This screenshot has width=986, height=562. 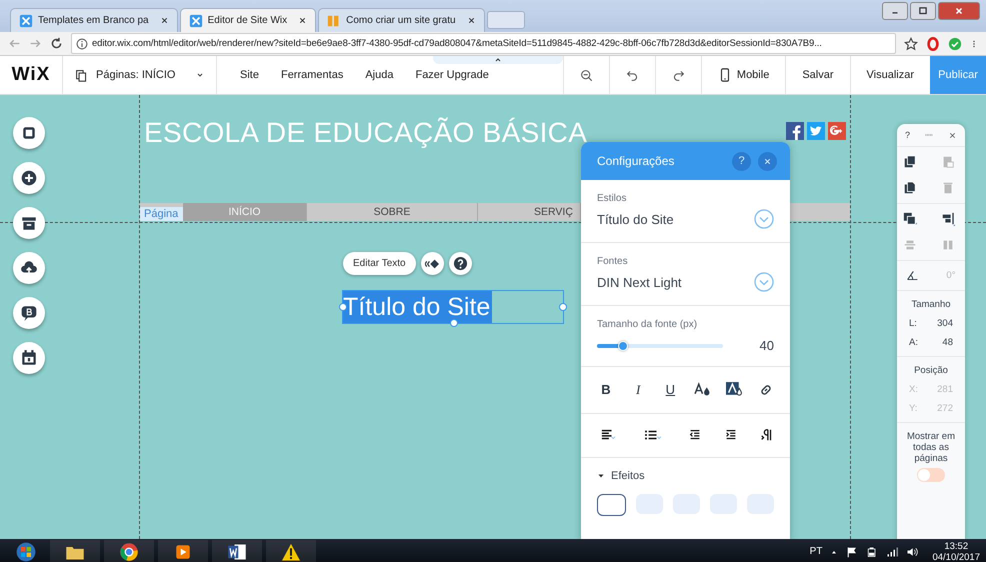 I want to click on chat-bubble-icon, so click(x=29, y=313).